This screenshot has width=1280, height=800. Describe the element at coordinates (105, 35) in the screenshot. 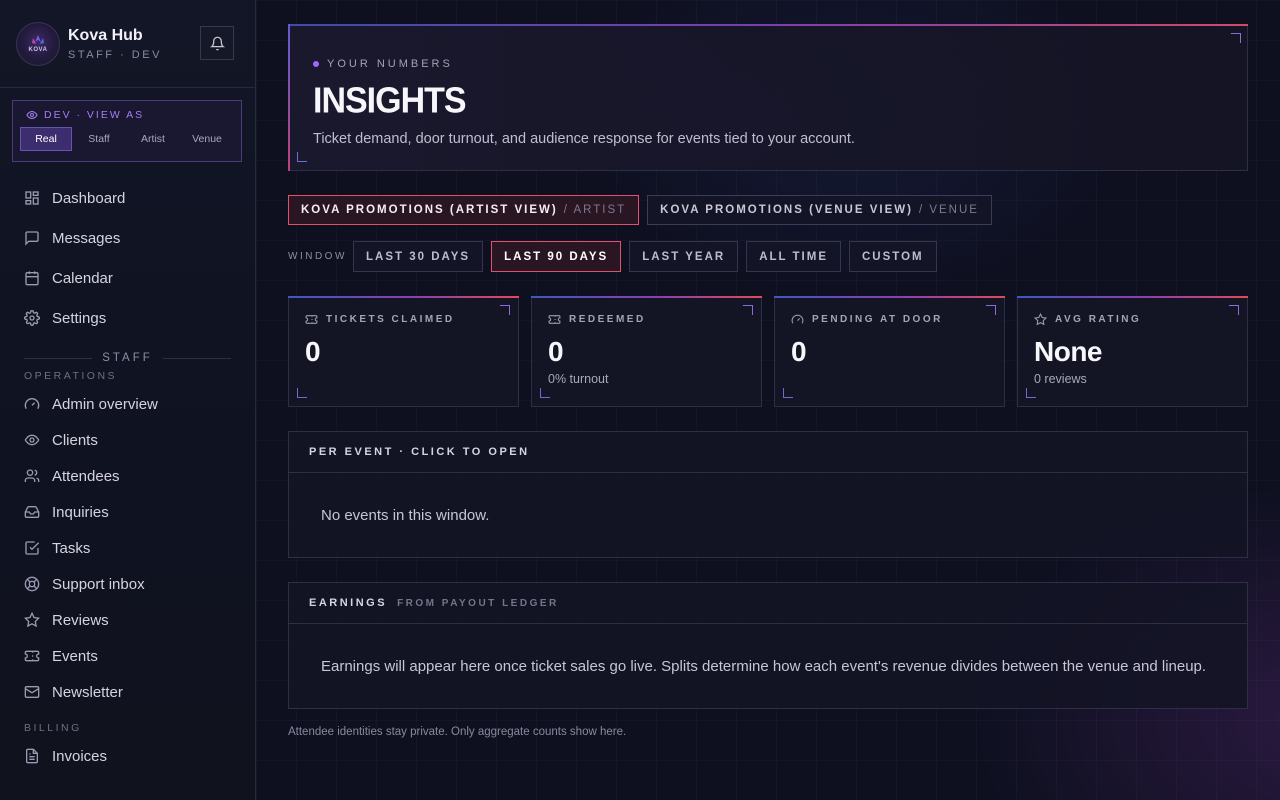

I see `brand-title: Kova Hub` at that location.